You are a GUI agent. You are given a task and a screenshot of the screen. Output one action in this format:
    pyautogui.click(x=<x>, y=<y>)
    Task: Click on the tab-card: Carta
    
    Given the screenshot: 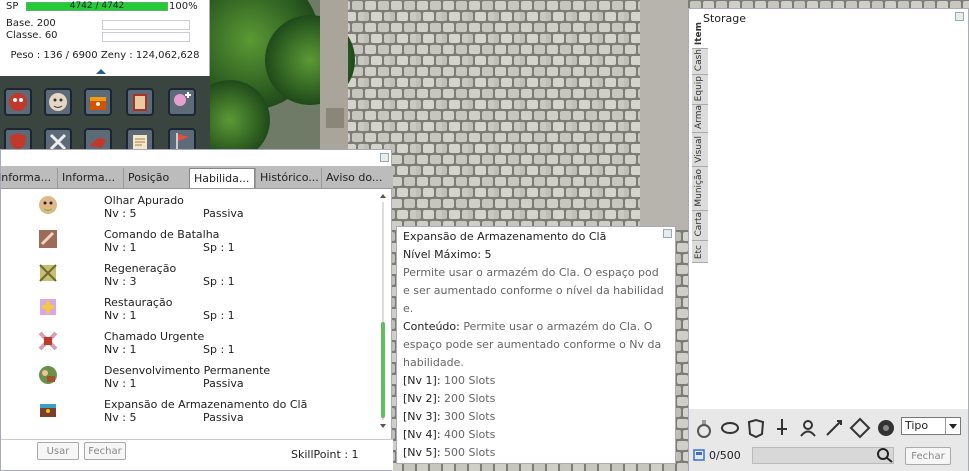 What is the action you would take?
    pyautogui.click(x=700, y=226)
    